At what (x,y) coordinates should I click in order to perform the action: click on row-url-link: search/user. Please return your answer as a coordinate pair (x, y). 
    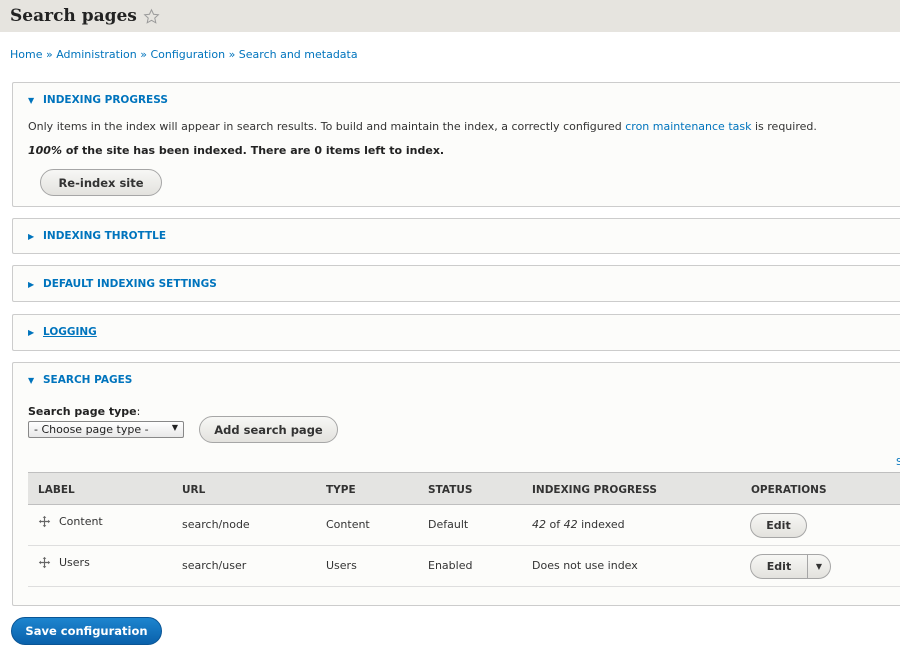
    Looking at the image, I should click on (214, 565).